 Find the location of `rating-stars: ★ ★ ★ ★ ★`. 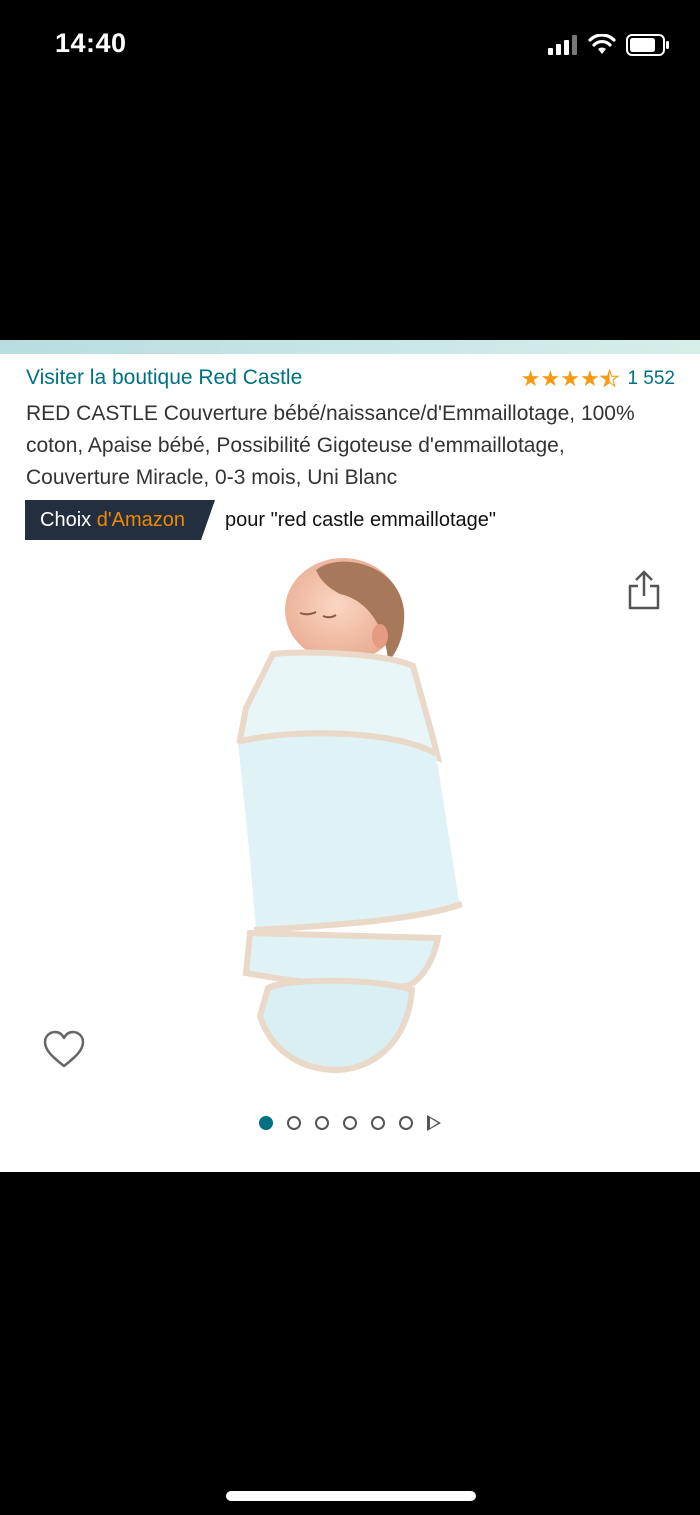

rating-stars: ★ ★ ★ ★ ★ is located at coordinates (570, 378).